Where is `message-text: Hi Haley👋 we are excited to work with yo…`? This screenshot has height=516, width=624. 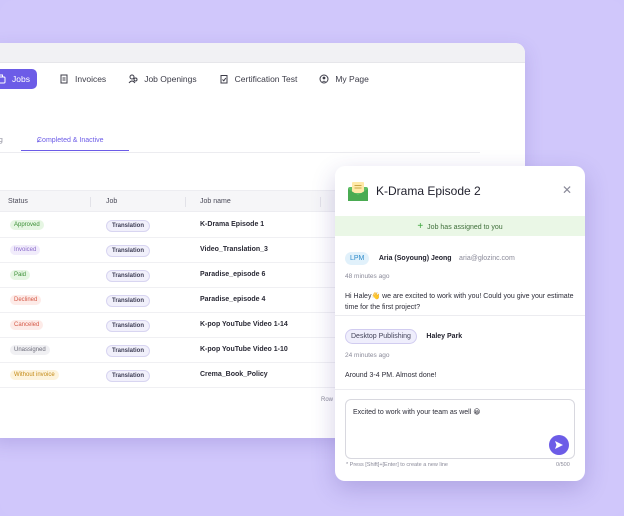 message-text: Hi Haley👋 we are excited to work with yo… is located at coordinates (459, 302).